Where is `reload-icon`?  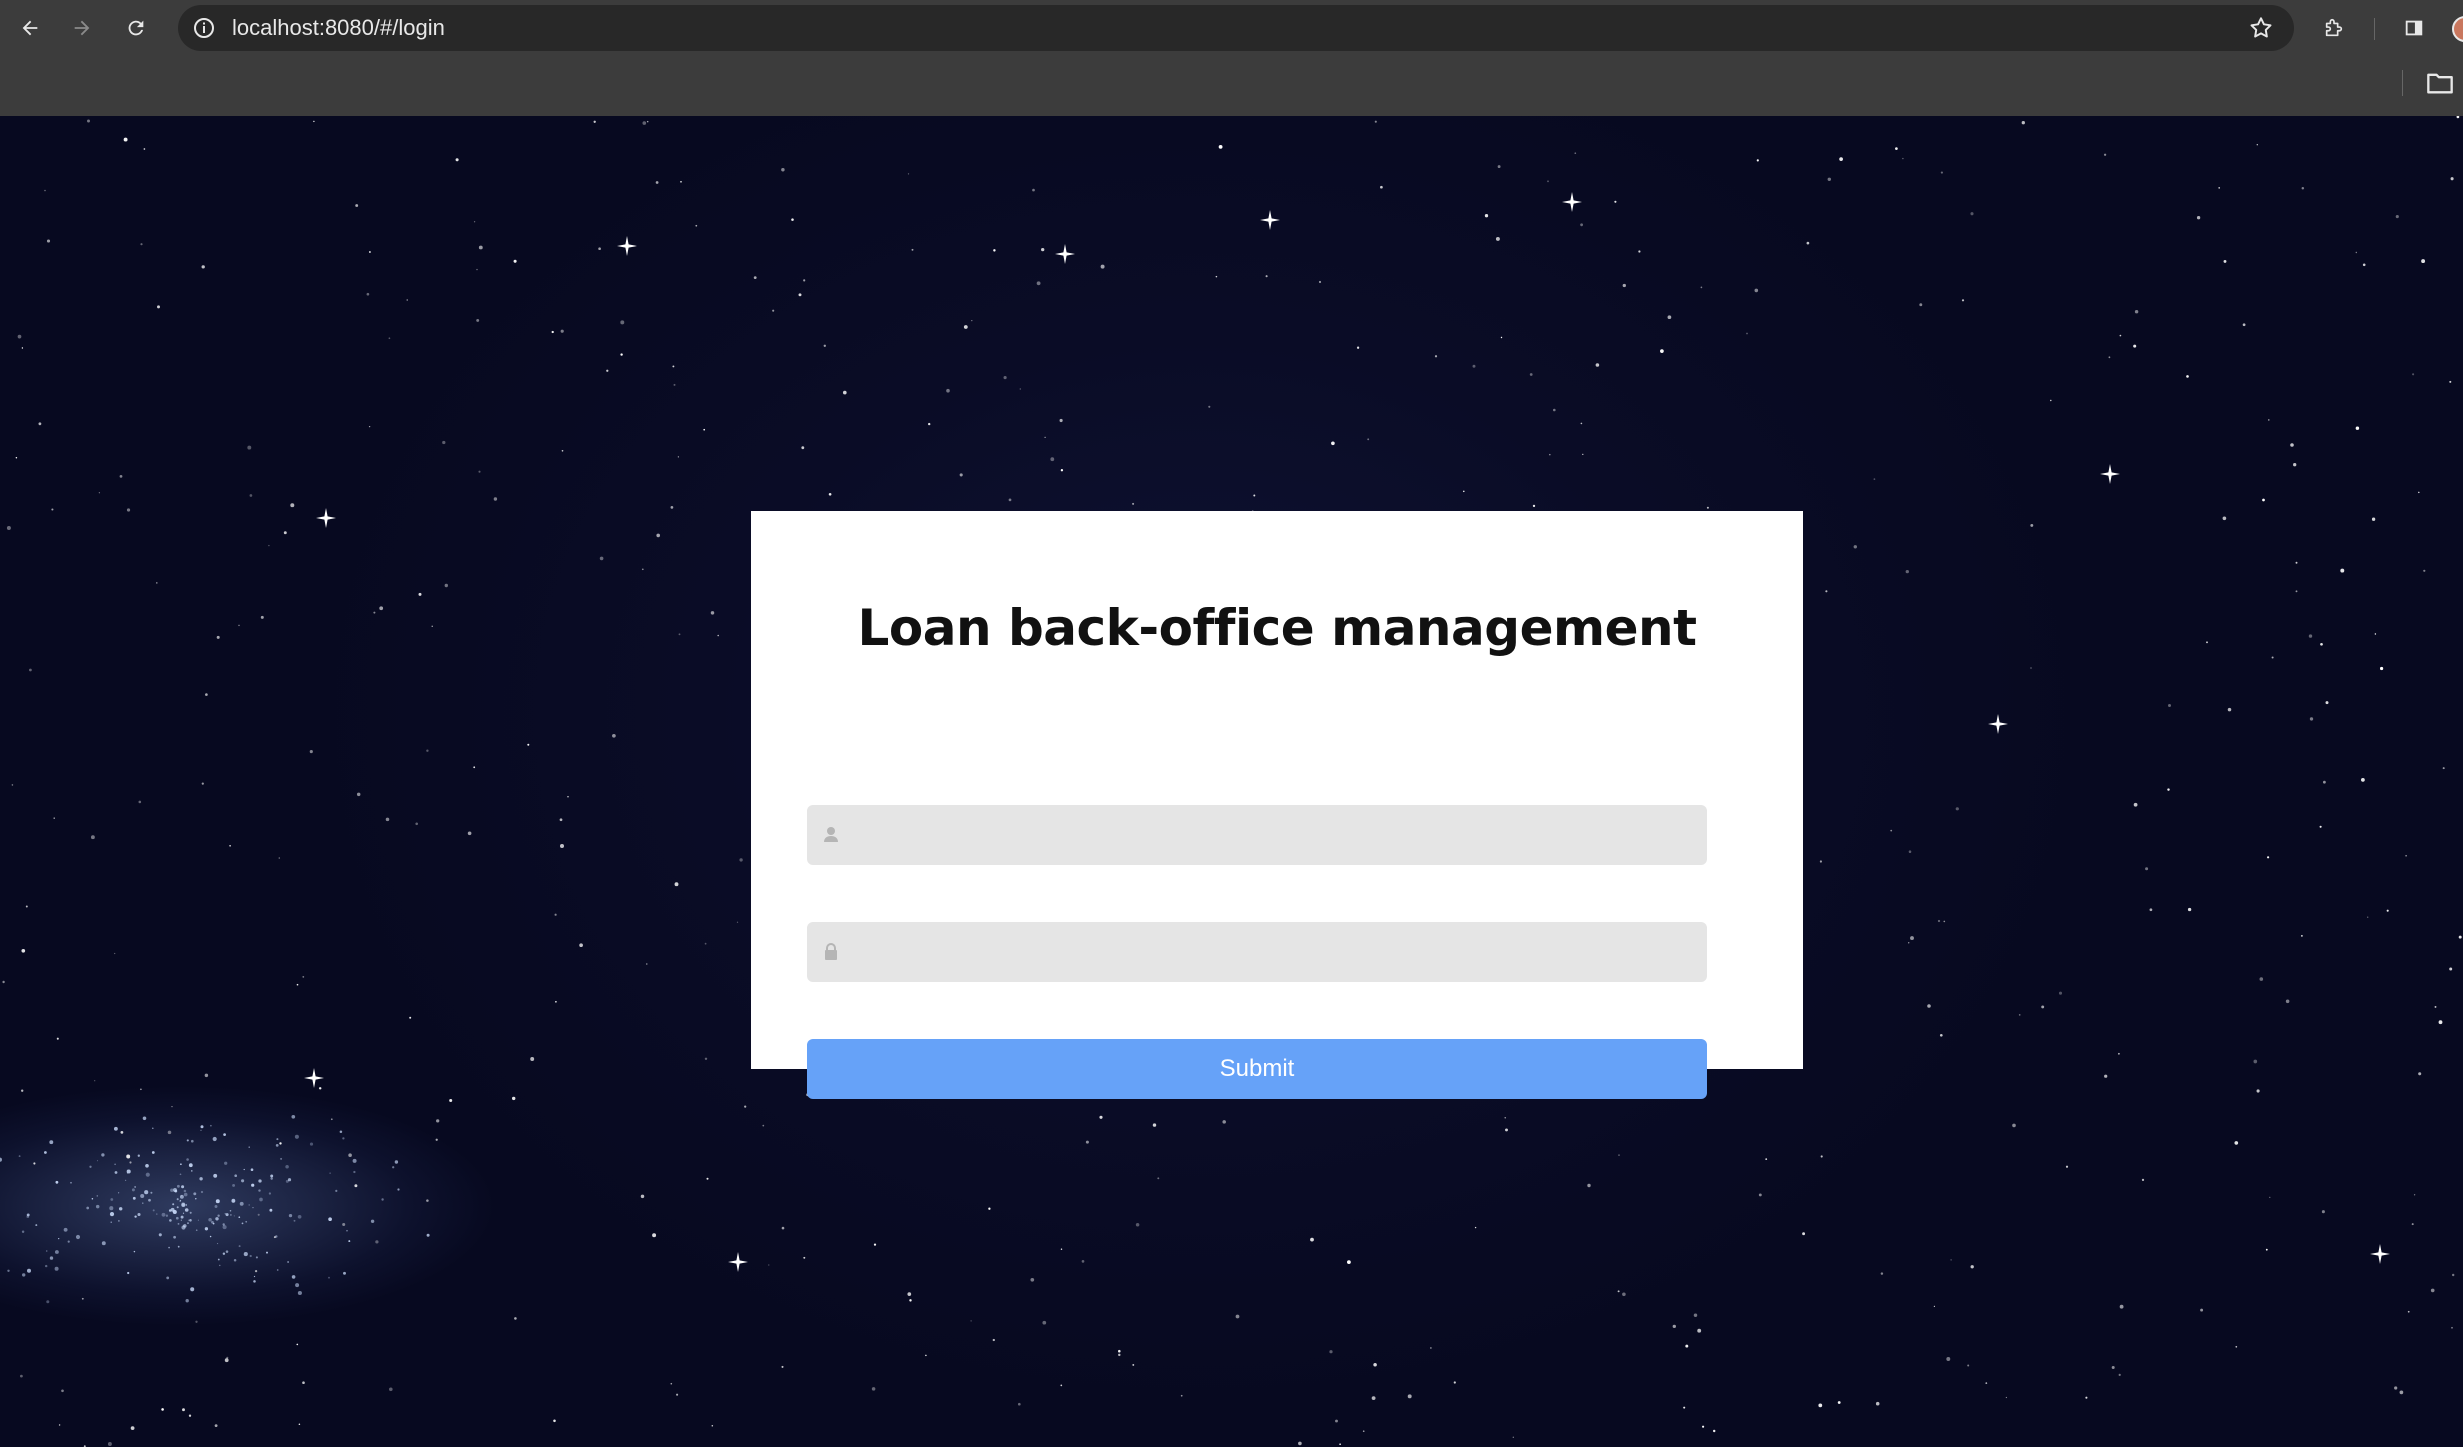
reload-icon is located at coordinates (136, 28).